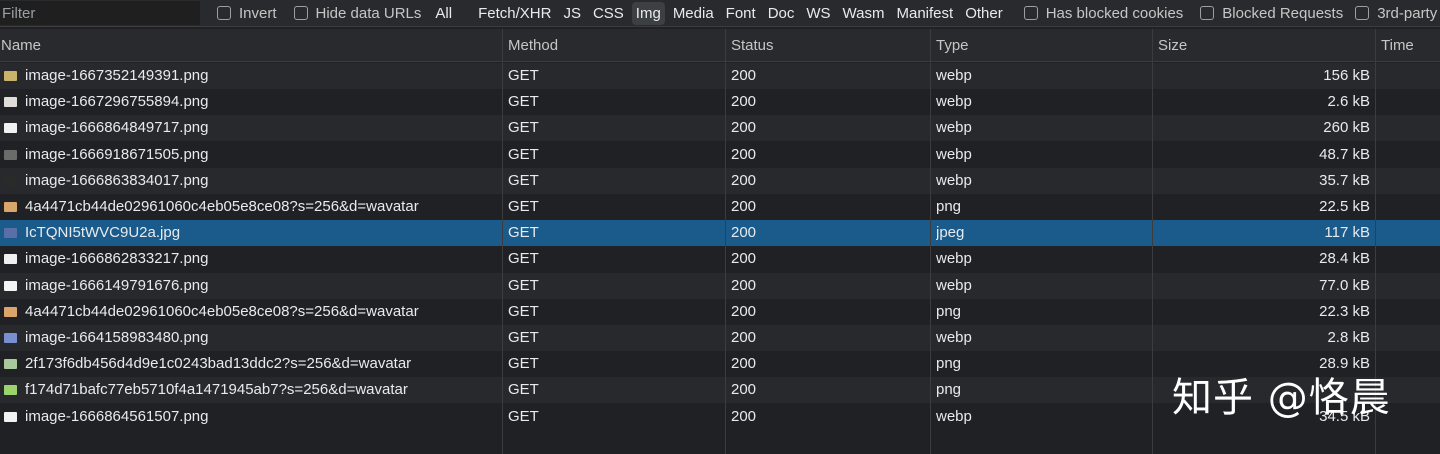 The height and width of the screenshot is (454, 1440). I want to click on invert-label: Invert, so click(258, 13).